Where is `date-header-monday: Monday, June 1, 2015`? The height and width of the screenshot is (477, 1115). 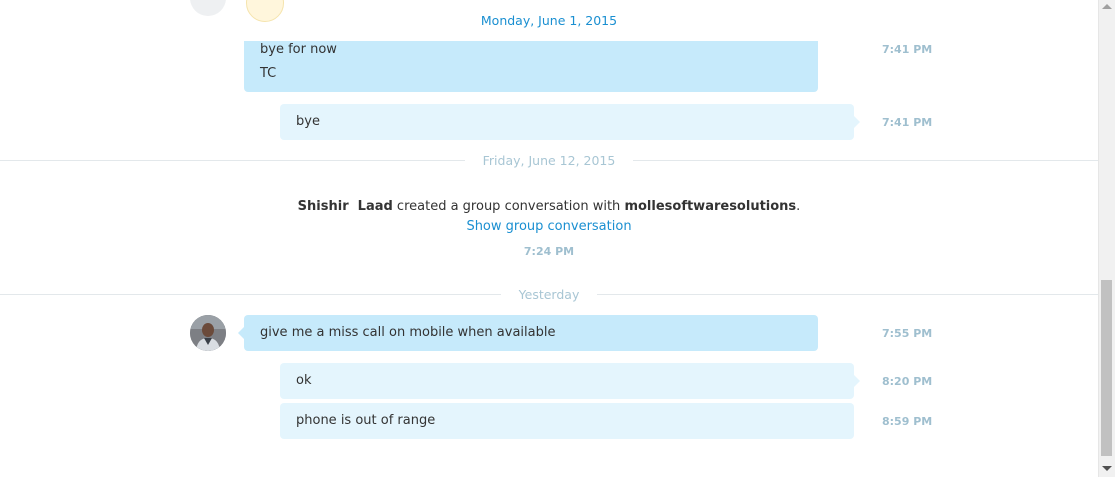
date-header-monday: Monday, June 1, 2015 is located at coordinates (549, 20).